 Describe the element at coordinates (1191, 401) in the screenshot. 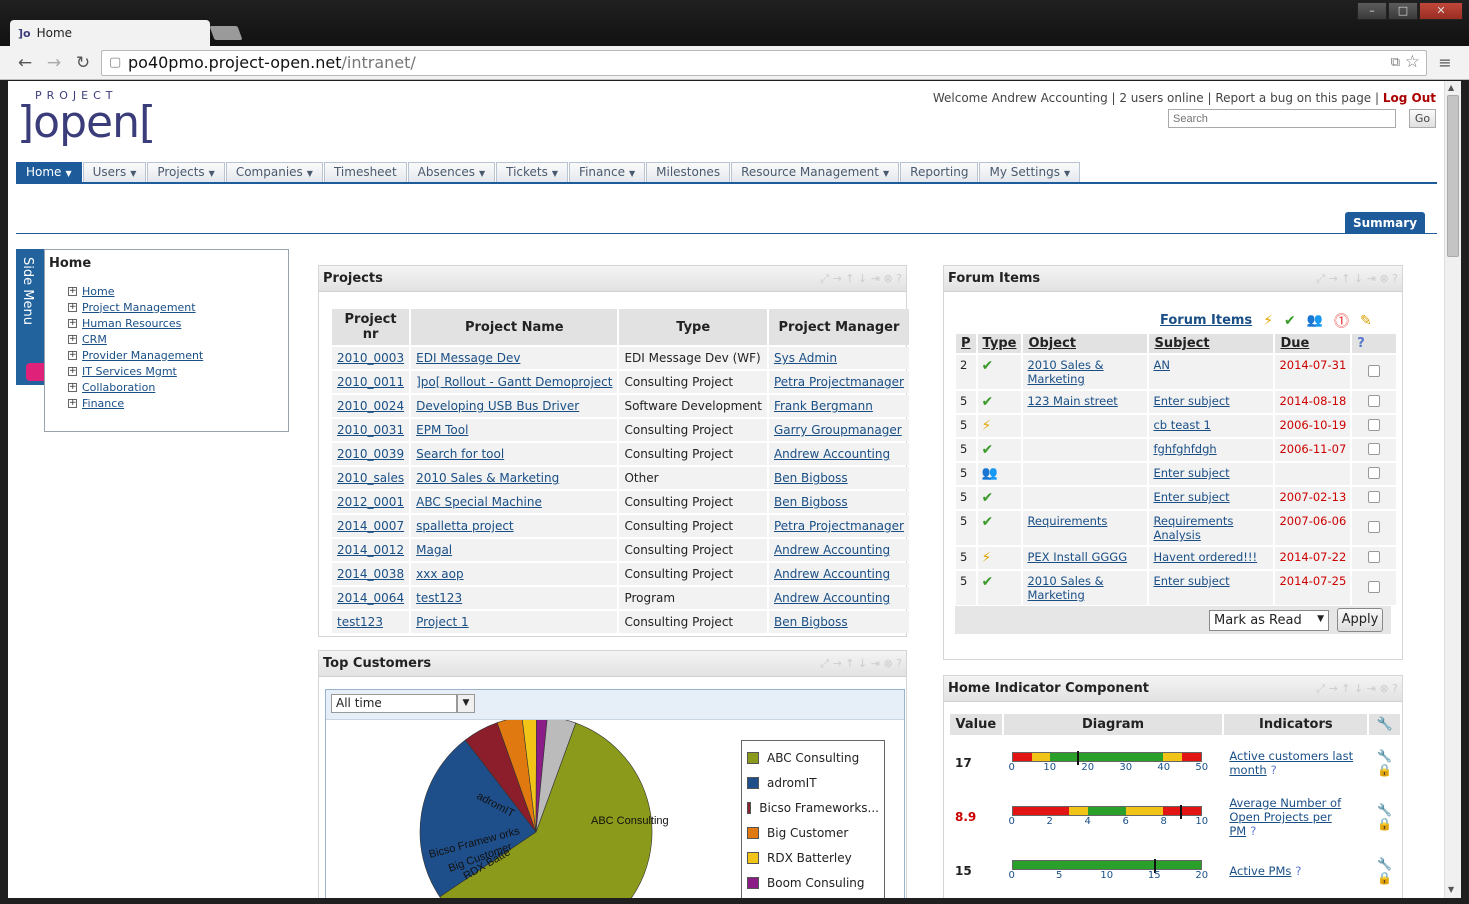

I see `subject-link: Enter subject` at that location.